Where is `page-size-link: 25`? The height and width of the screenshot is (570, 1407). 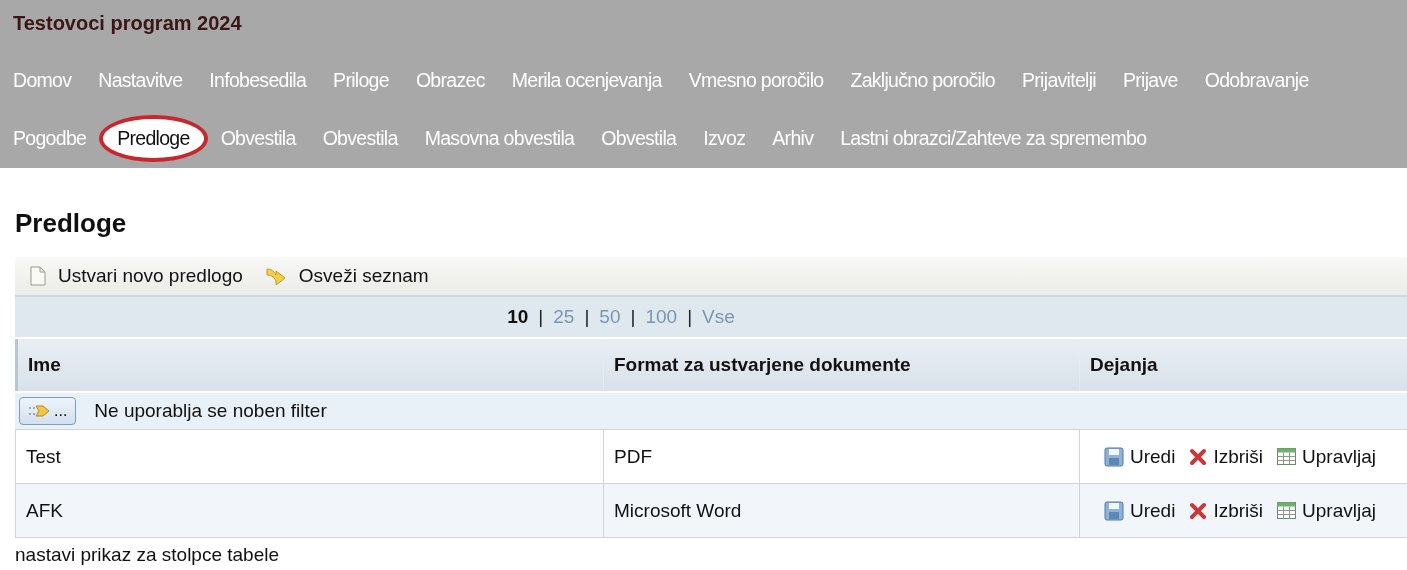
page-size-link: 25 is located at coordinates (564, 317).